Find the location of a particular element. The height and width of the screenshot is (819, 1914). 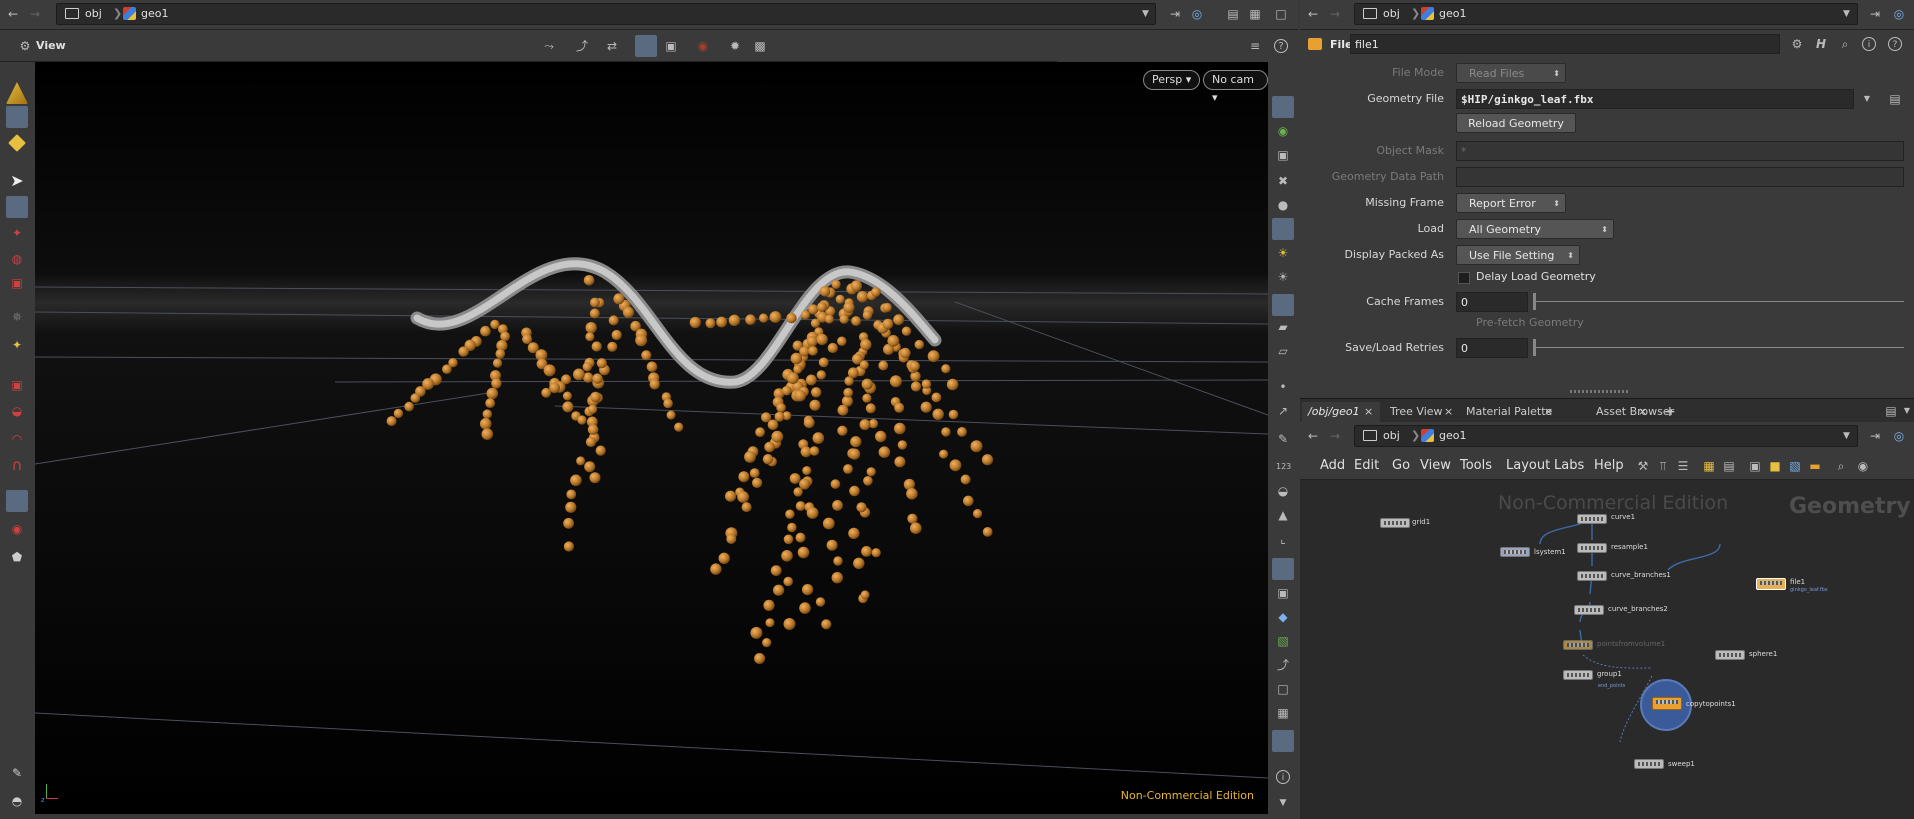

node-curve-branches2 is located at coordinates (1589, 610).